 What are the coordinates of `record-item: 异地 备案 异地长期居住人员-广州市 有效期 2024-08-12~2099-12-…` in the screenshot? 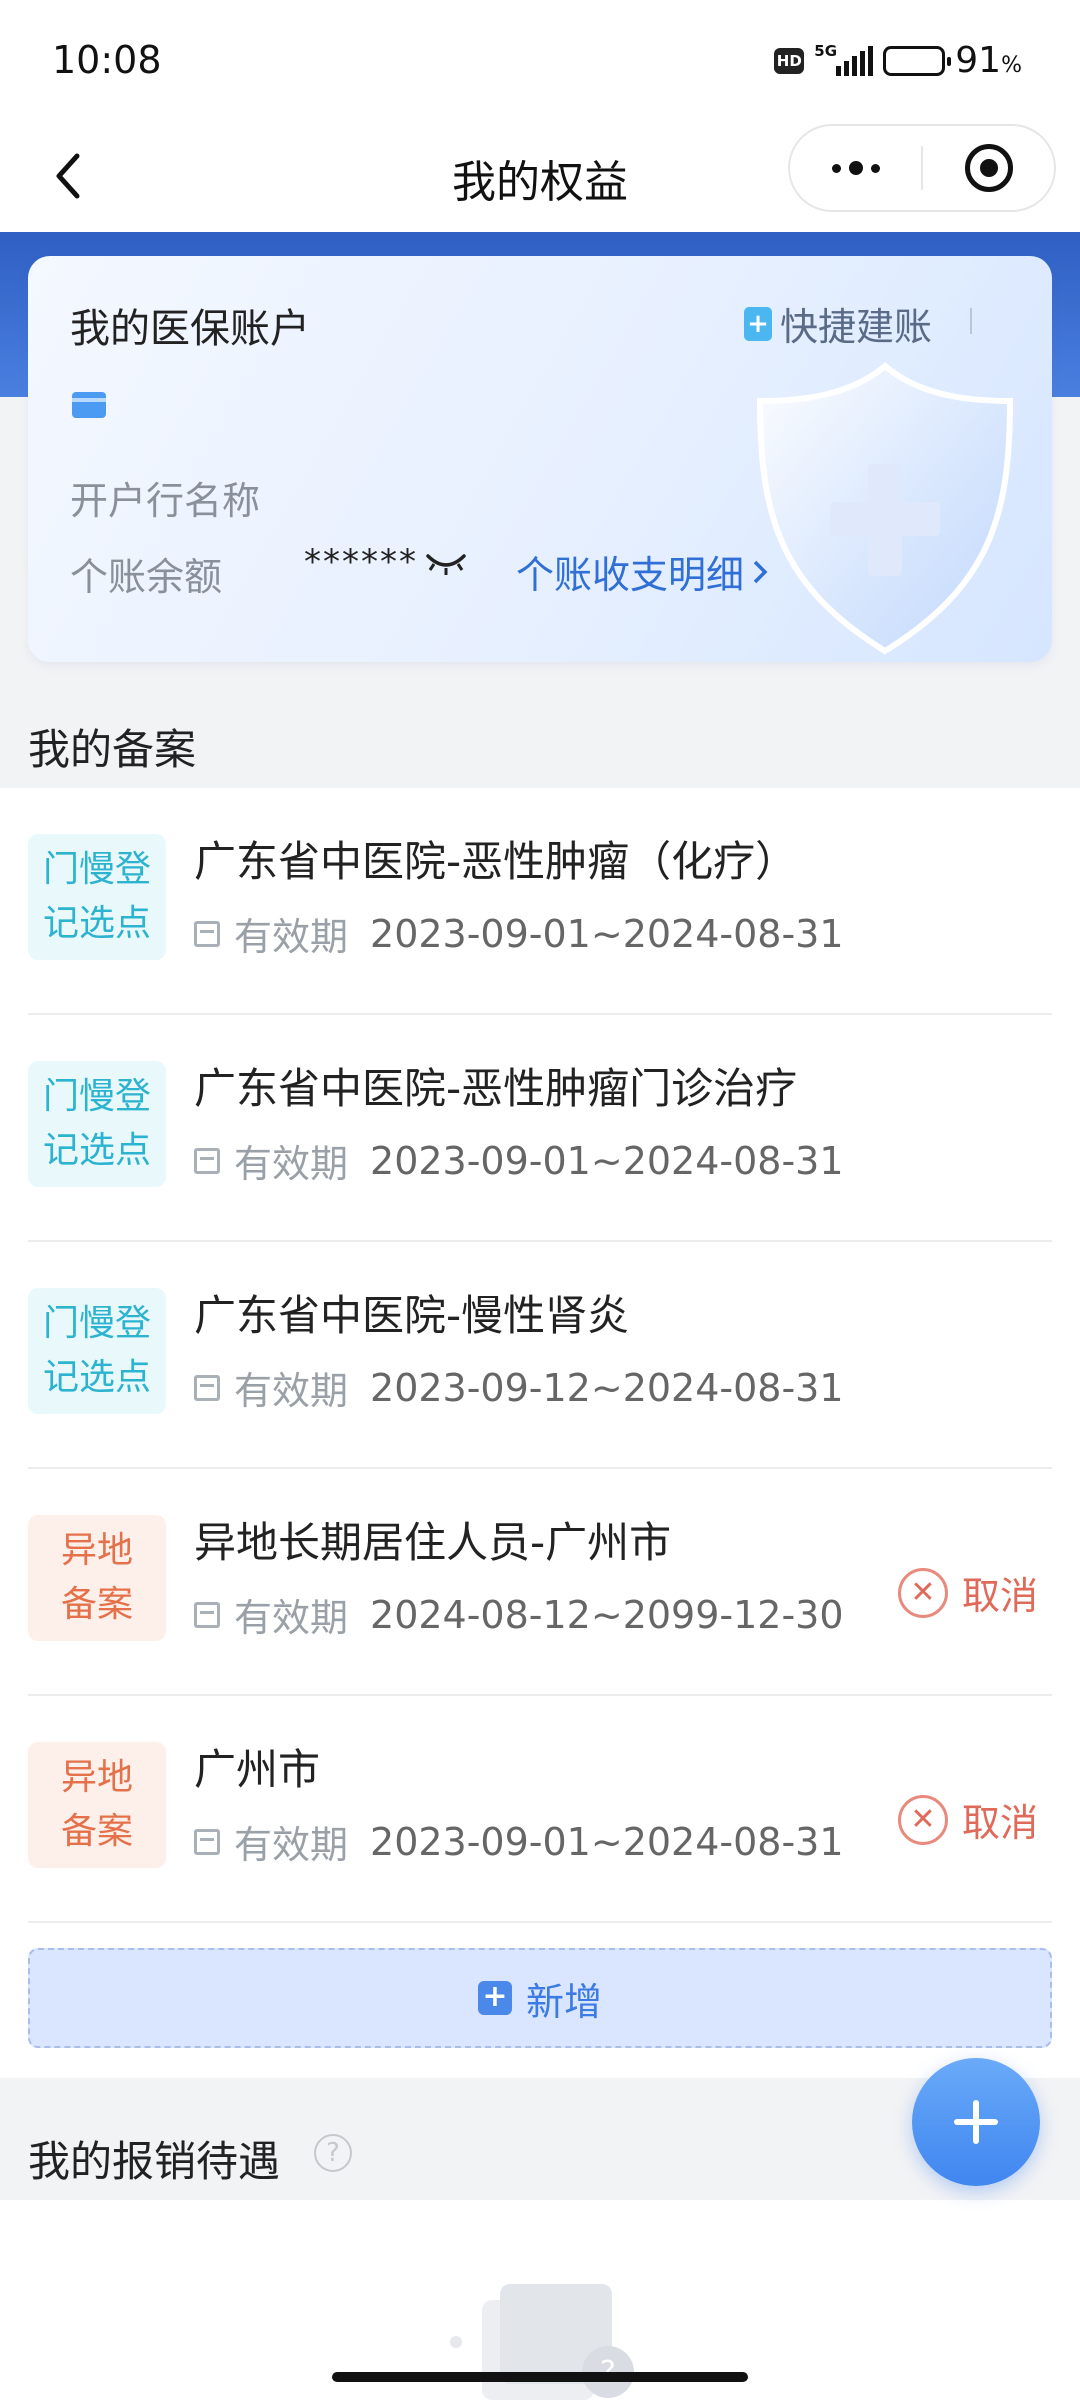 It's located at (540, 1582).